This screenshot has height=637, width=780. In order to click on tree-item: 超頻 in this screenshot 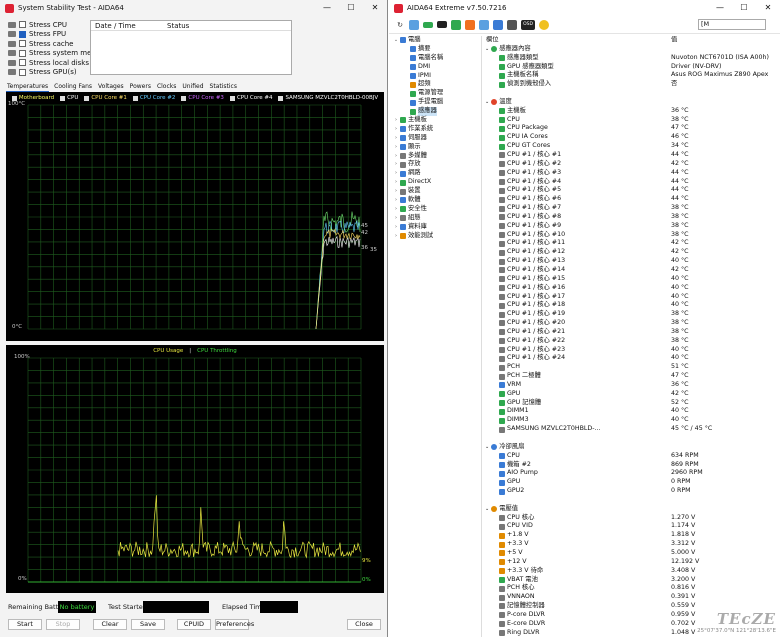, I will do `click(435, 84)`.